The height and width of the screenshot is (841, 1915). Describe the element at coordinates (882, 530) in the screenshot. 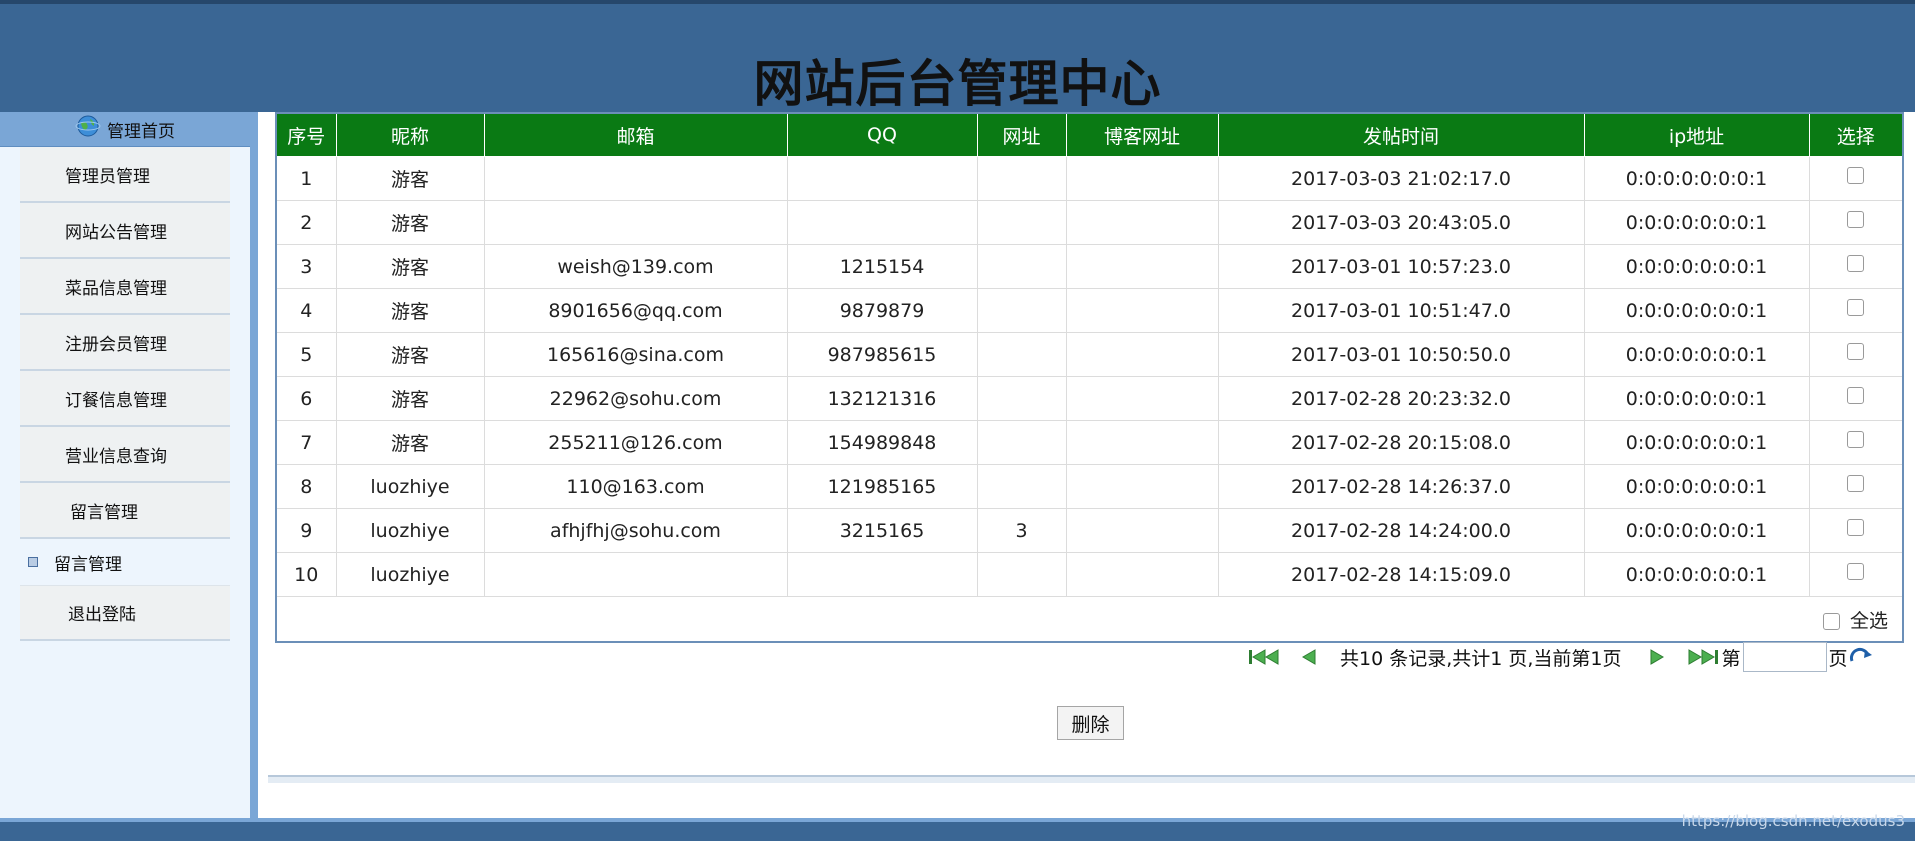

I see `table-cell: 3215165` at that location.